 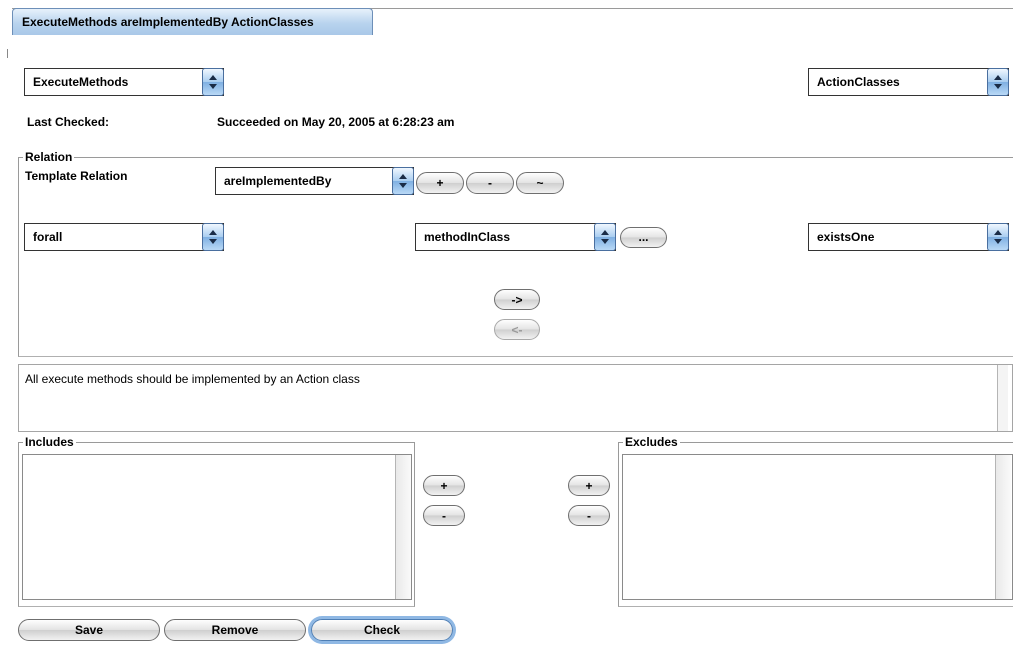 I want to click on add-template-button: +, so click(x=440, y=183).